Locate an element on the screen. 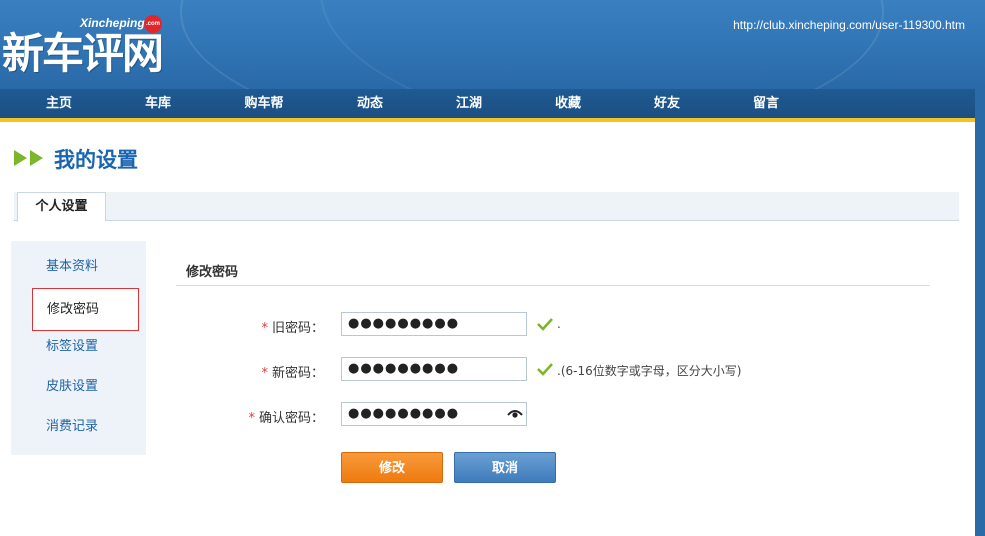 The width and height of the screenshot is (985, 536). nav-item-garage: 车库 is located at coordinates (158, 103).